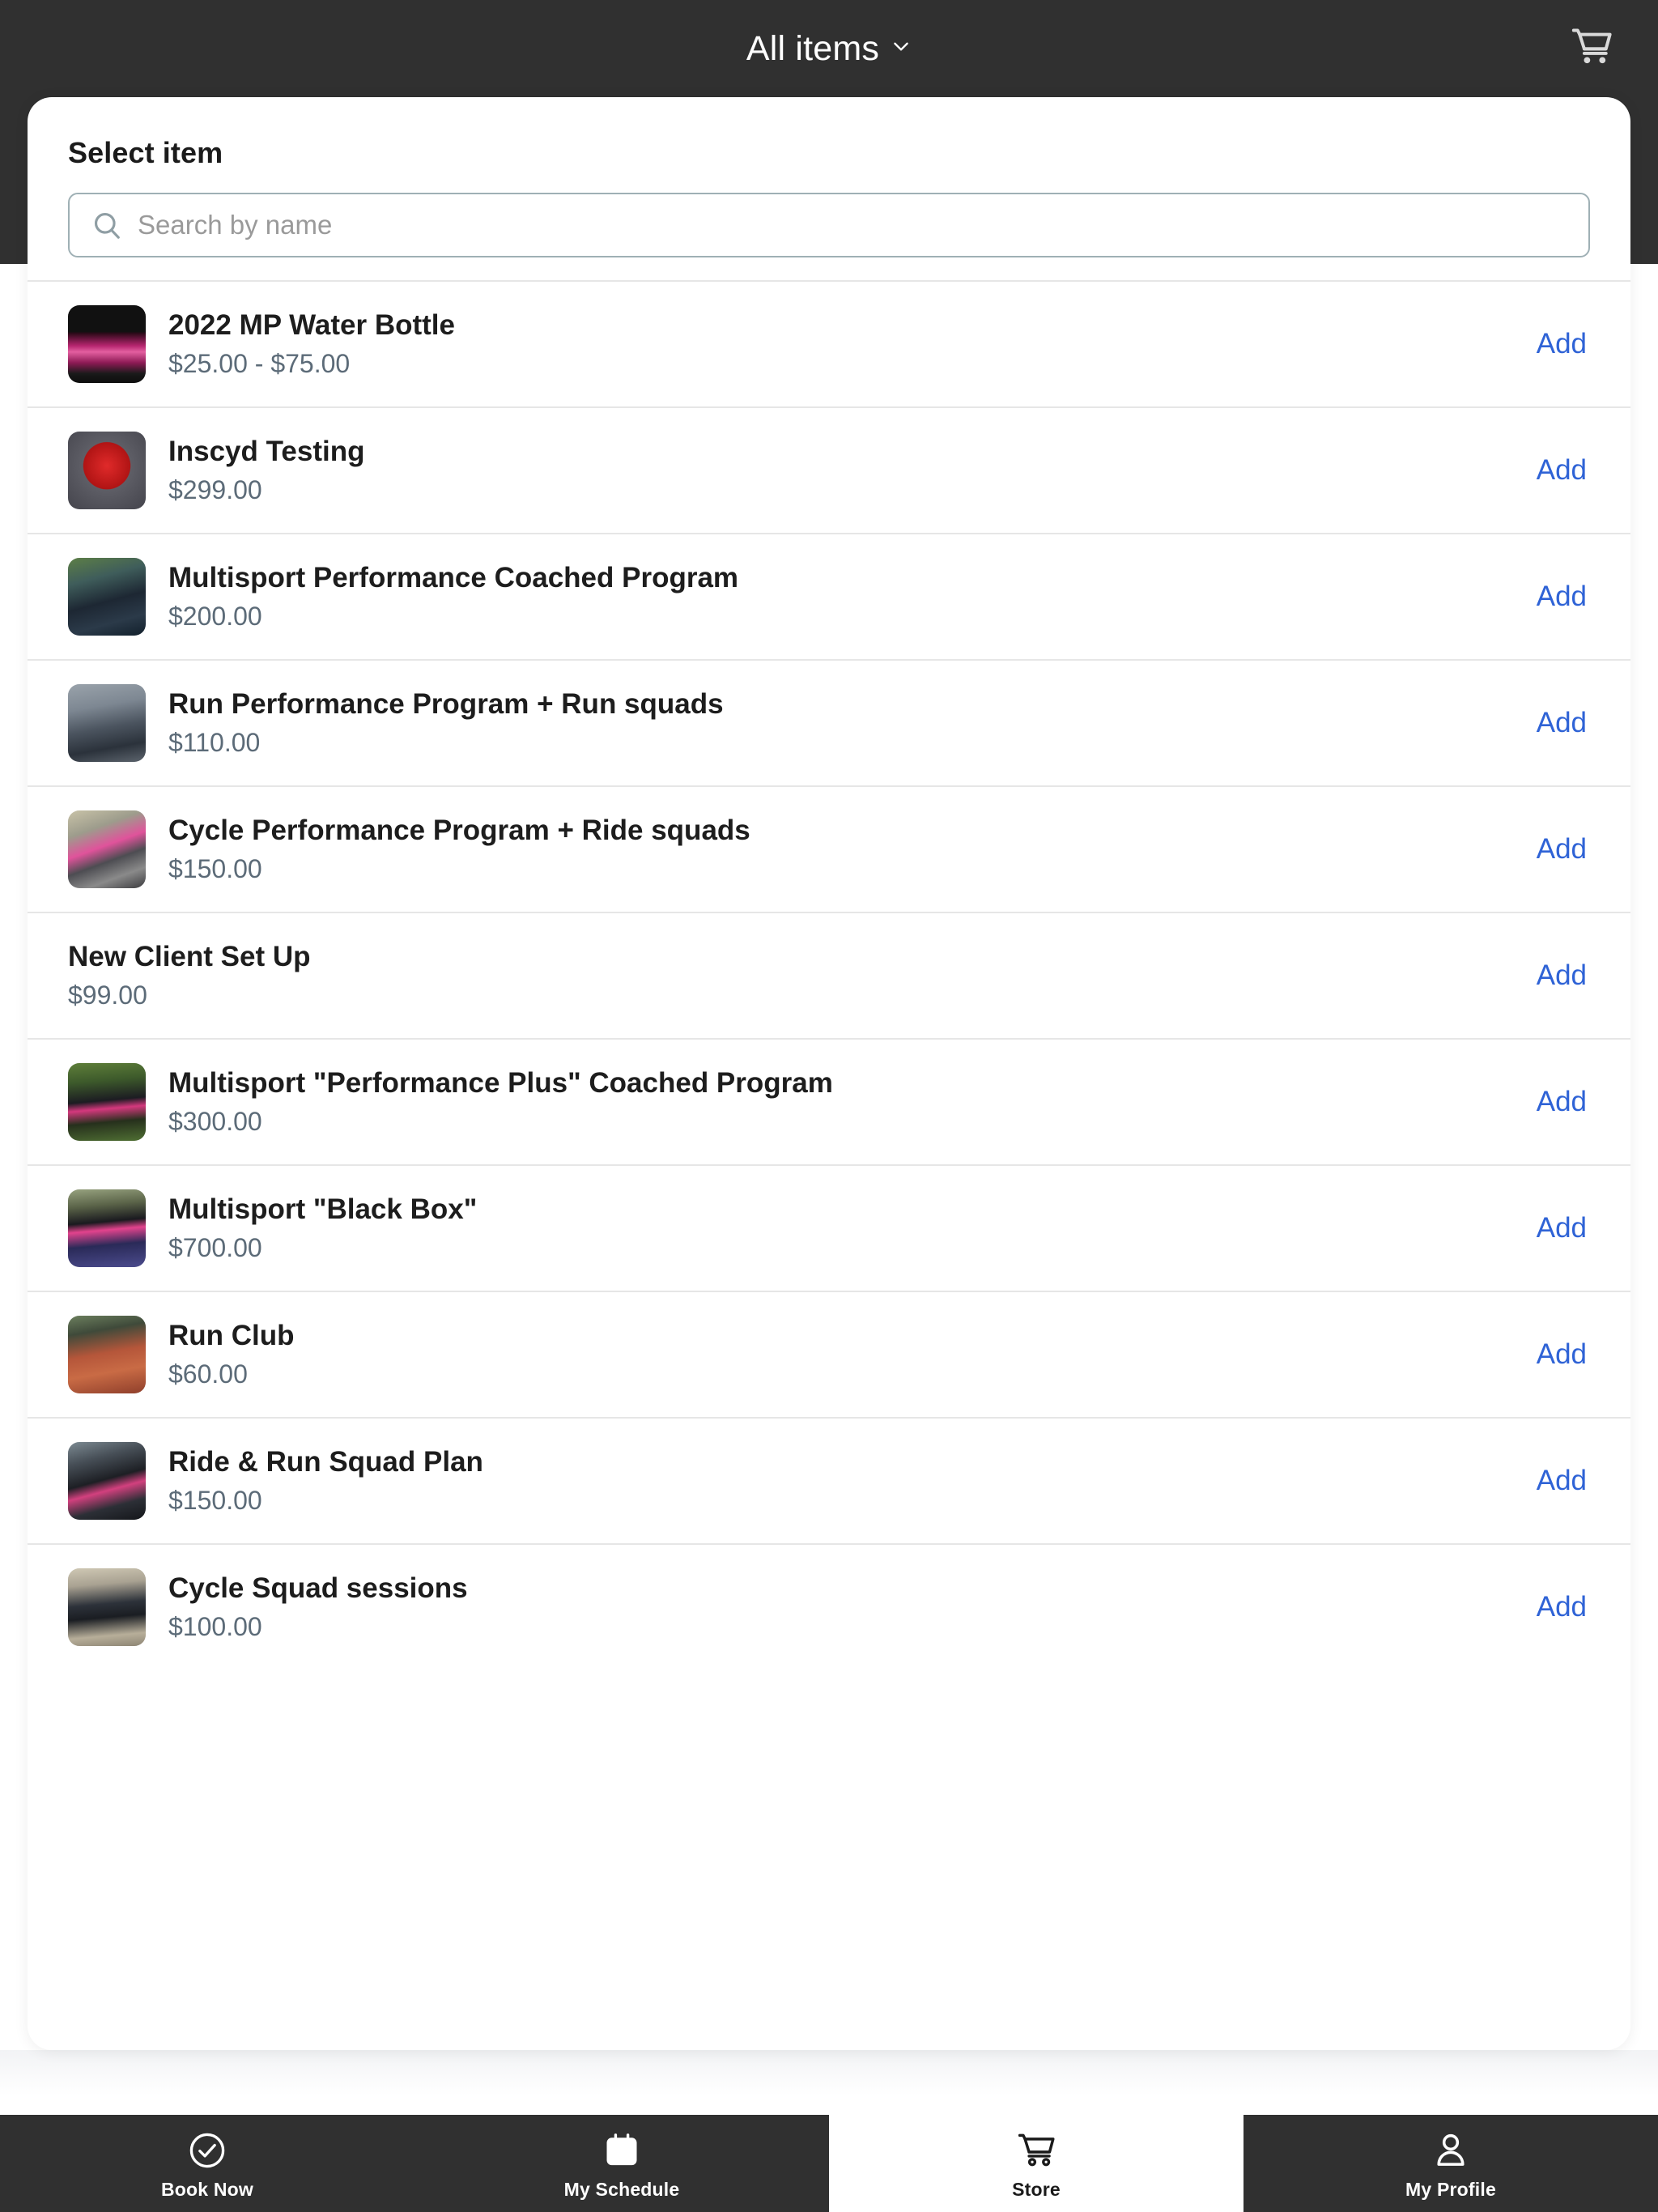  Describe the element at coordinates (189, 958) in the screenshot. I see `item-name: New Client Set Up` at that location.